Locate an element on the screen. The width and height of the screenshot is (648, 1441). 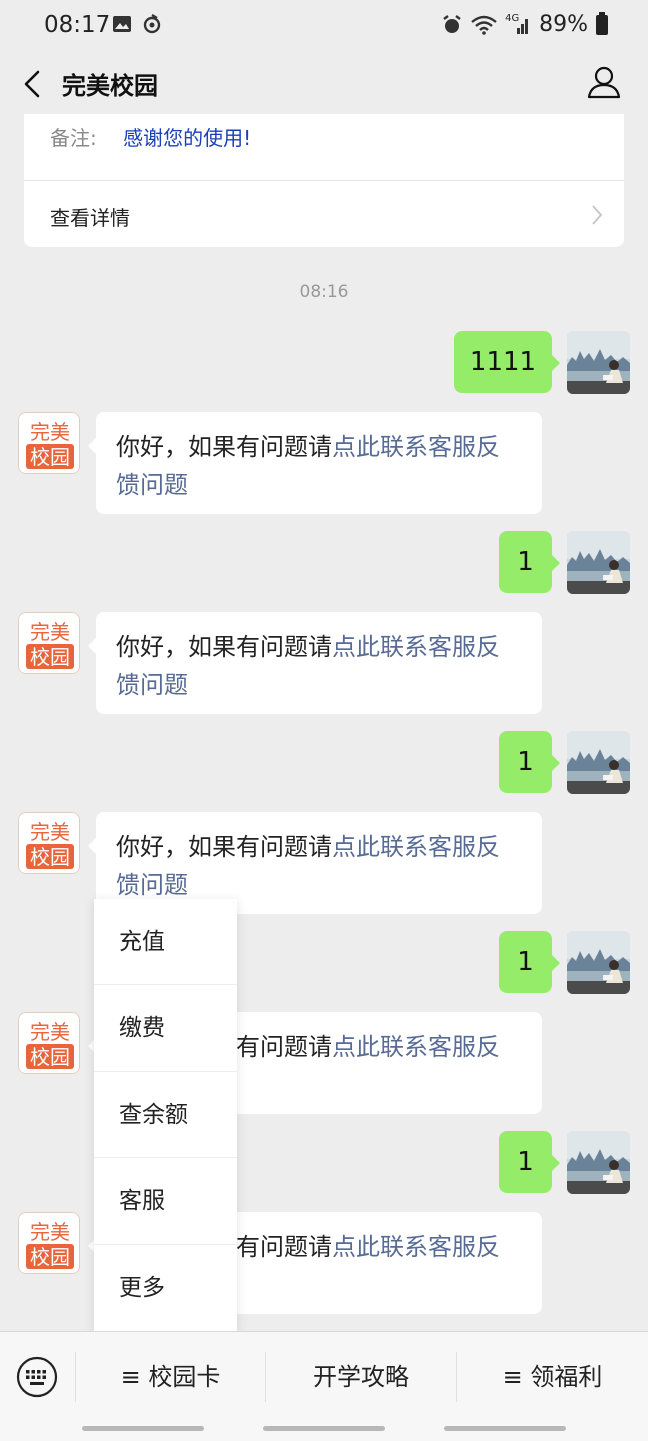
view-details-link: 查看详情 is located at coordinates (90, 216).